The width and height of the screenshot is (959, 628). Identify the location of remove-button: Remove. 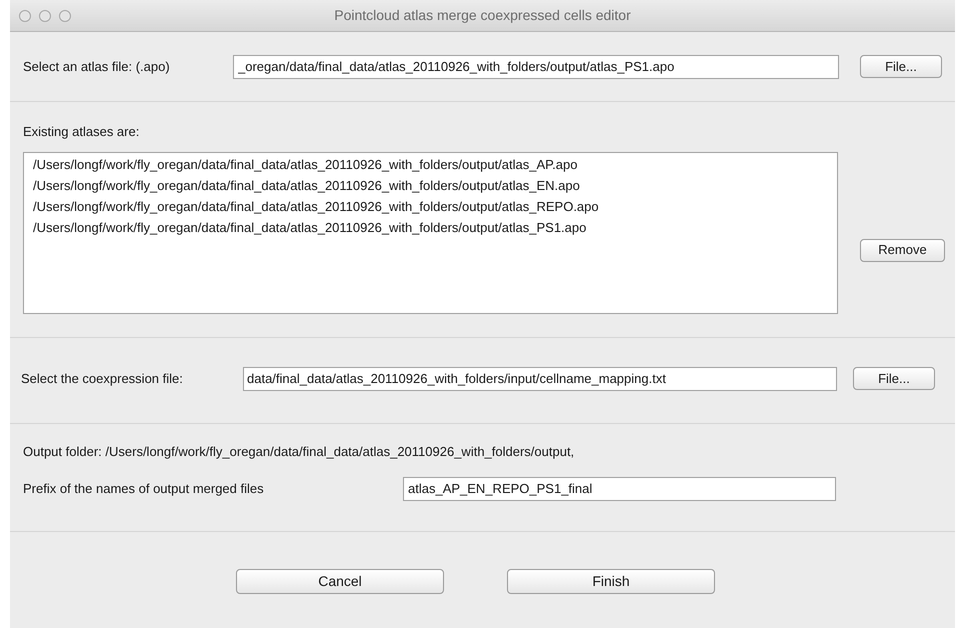
(902, 250).